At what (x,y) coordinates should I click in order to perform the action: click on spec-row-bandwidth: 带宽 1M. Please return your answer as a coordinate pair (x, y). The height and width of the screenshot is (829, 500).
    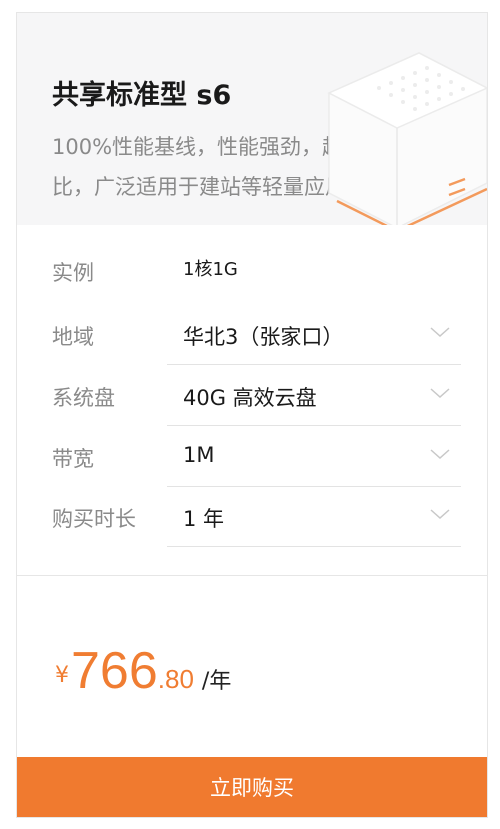
    Looking at the image, I should click on (252, 457).